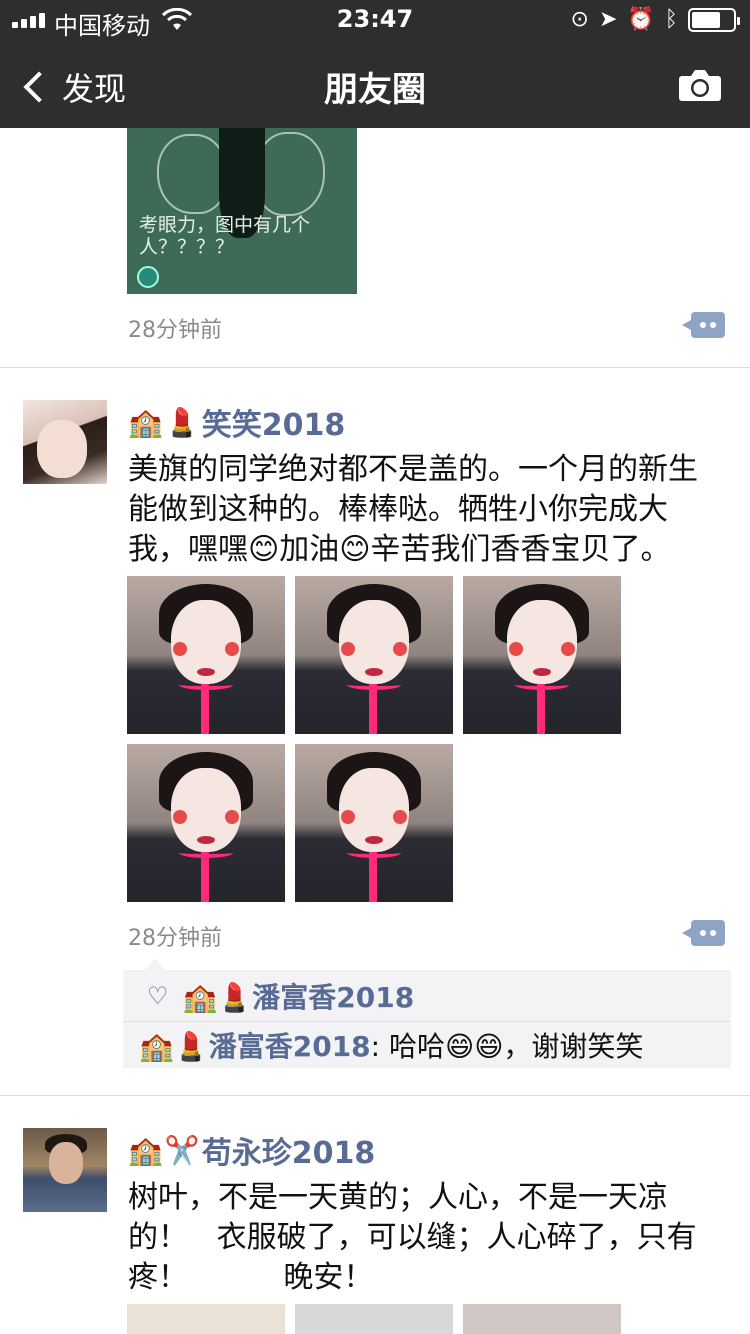  Describe the element at coordinates (225, 236) in the screenshot. I see `image-caption: 考眼力，图中有几个人？？？？` at that location.